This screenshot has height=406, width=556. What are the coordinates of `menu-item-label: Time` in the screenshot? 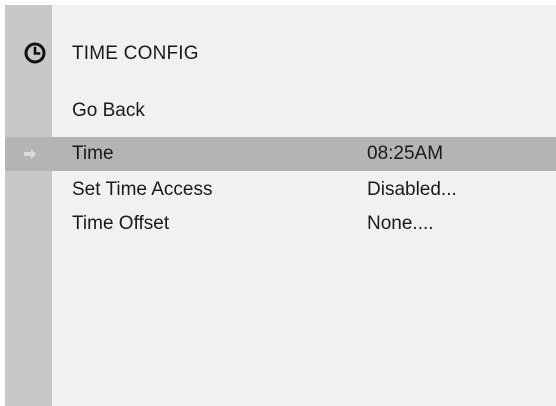 It's located at (93, 153).